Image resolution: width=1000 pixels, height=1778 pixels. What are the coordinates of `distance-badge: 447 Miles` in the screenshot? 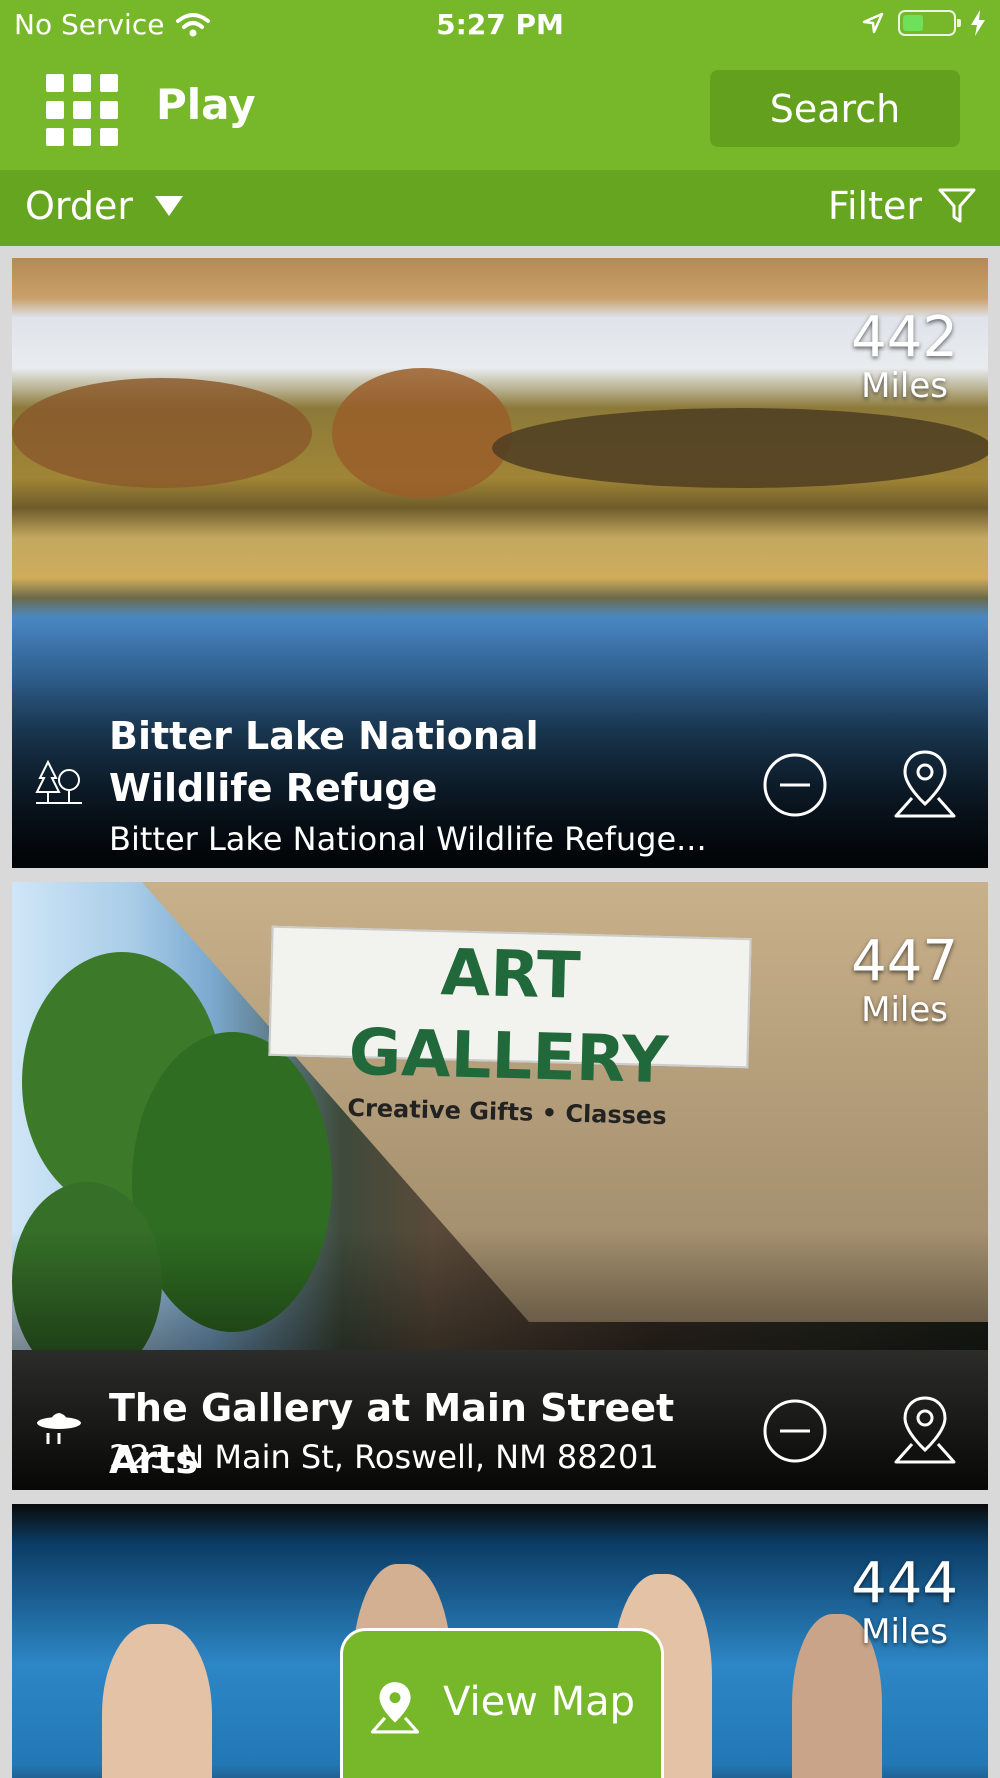 It's located at (904, 980).